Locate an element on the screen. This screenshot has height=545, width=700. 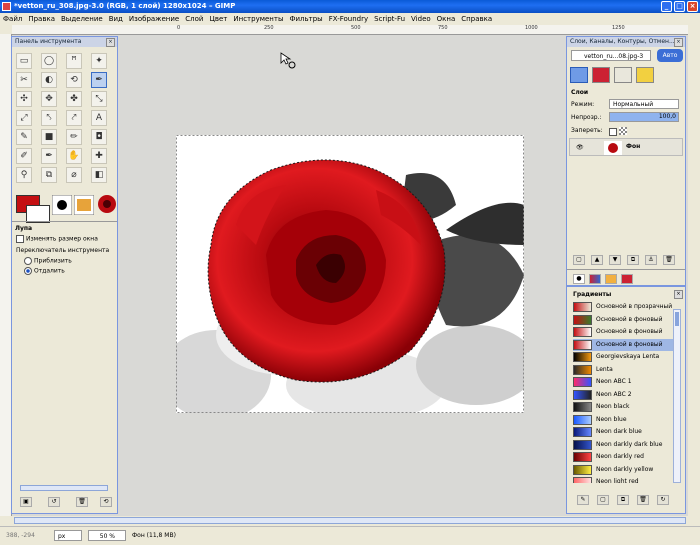
menu-item-13: Справка is located at coordinates (476, 19).